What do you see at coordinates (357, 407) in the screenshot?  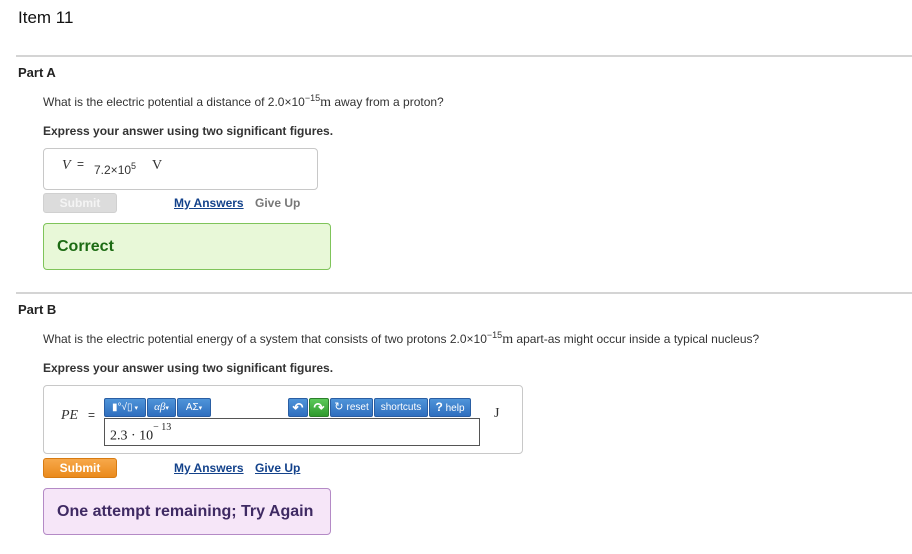 I see `reset-label: reset` at bounding box center [357, 407].